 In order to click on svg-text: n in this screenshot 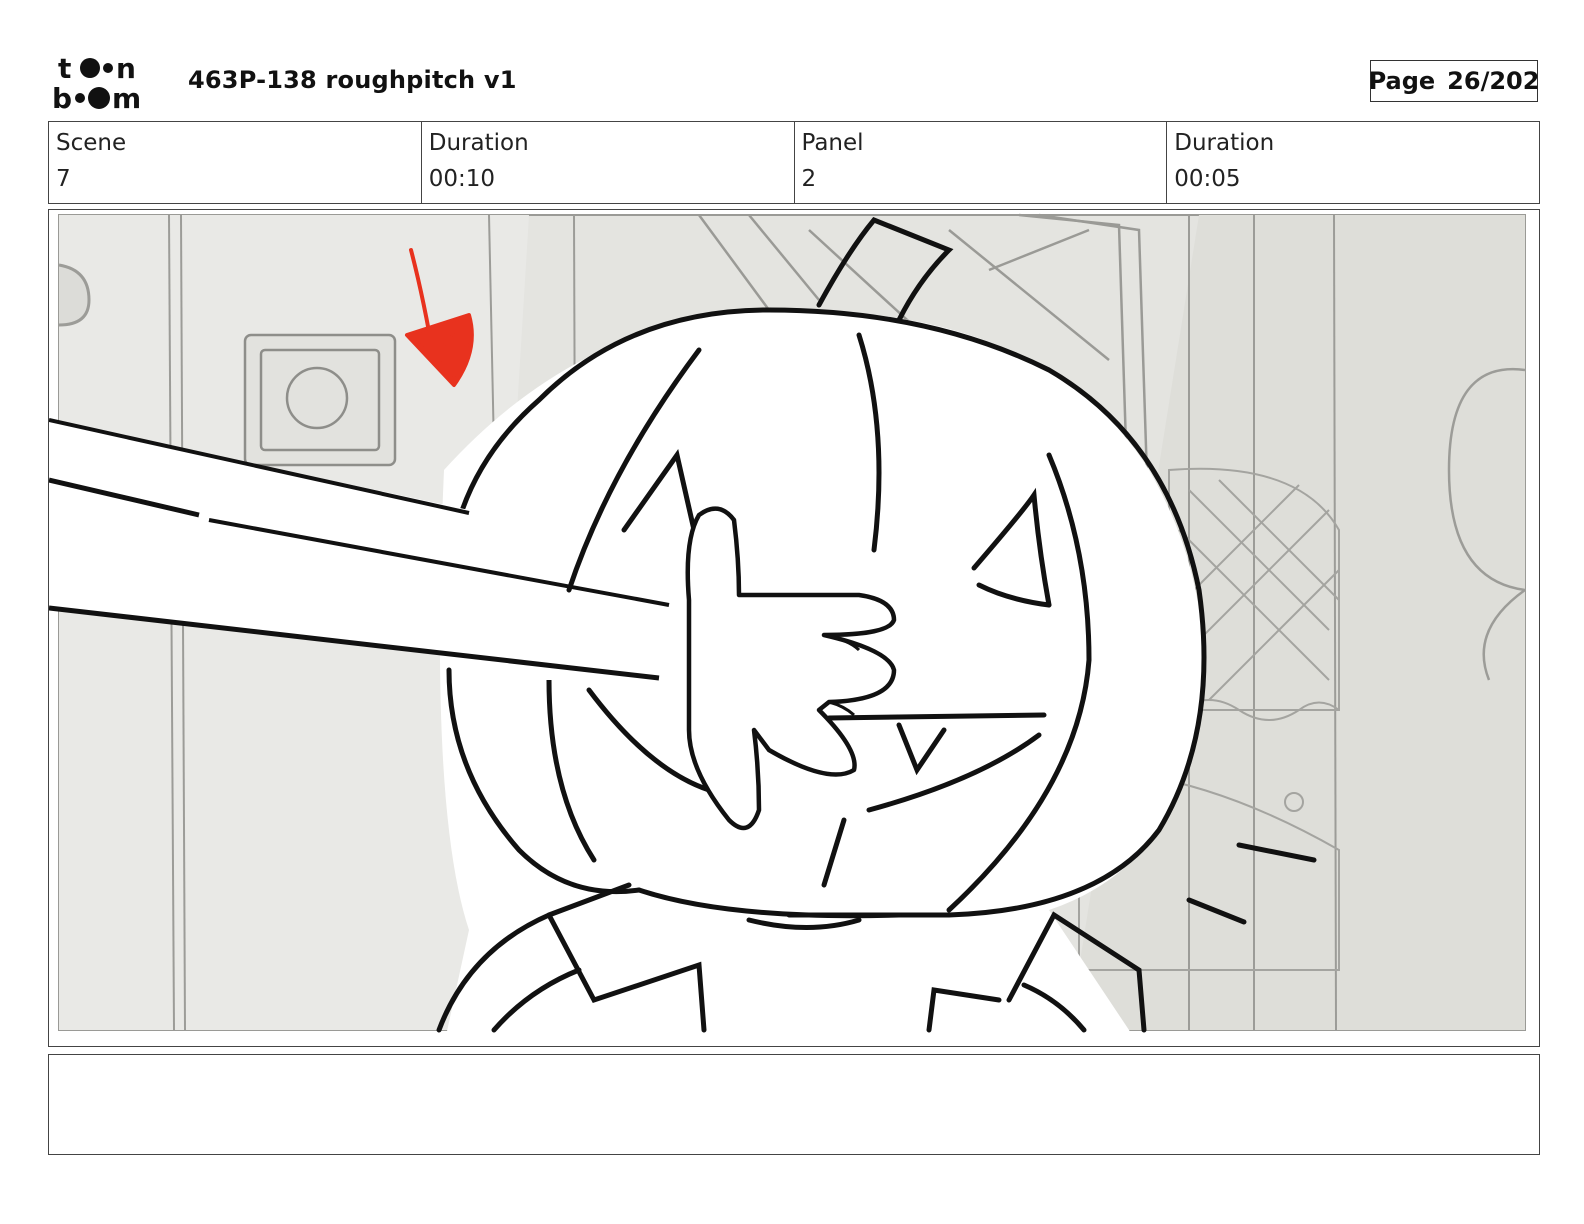, I will do `click(126, 68)`.